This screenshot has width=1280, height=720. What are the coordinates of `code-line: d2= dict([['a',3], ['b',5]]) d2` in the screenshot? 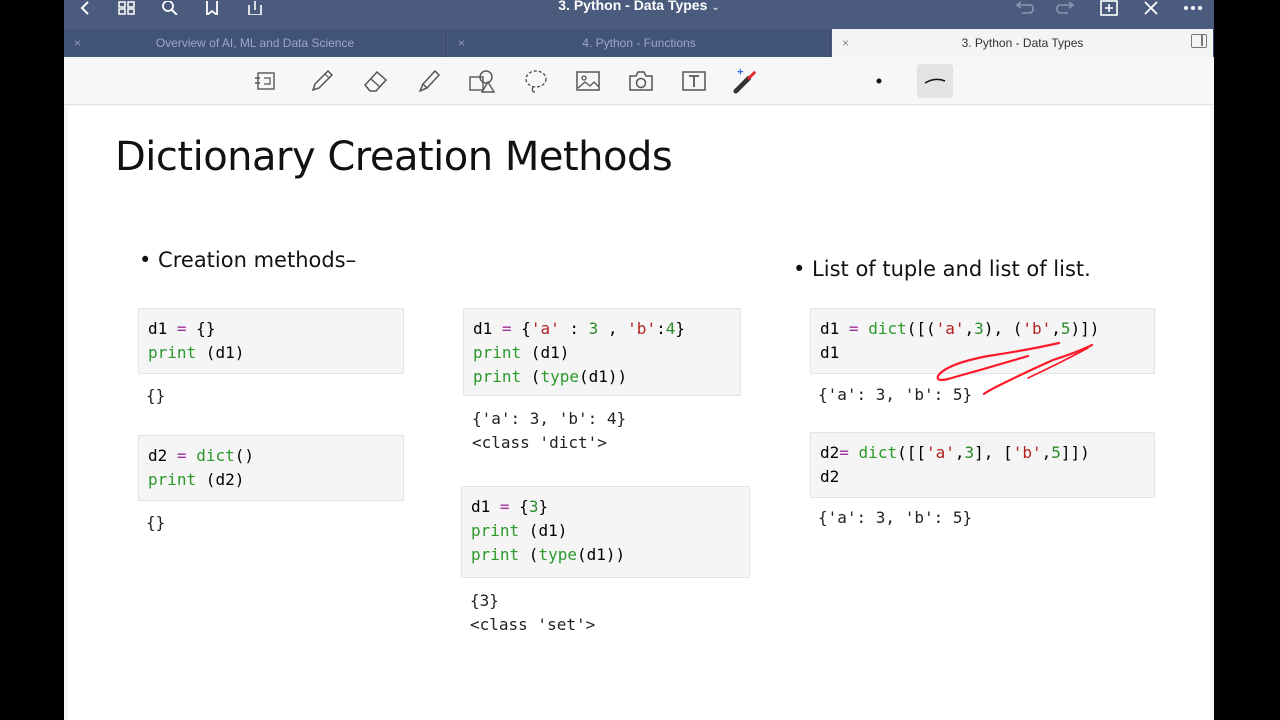 It's located at (955, 464).